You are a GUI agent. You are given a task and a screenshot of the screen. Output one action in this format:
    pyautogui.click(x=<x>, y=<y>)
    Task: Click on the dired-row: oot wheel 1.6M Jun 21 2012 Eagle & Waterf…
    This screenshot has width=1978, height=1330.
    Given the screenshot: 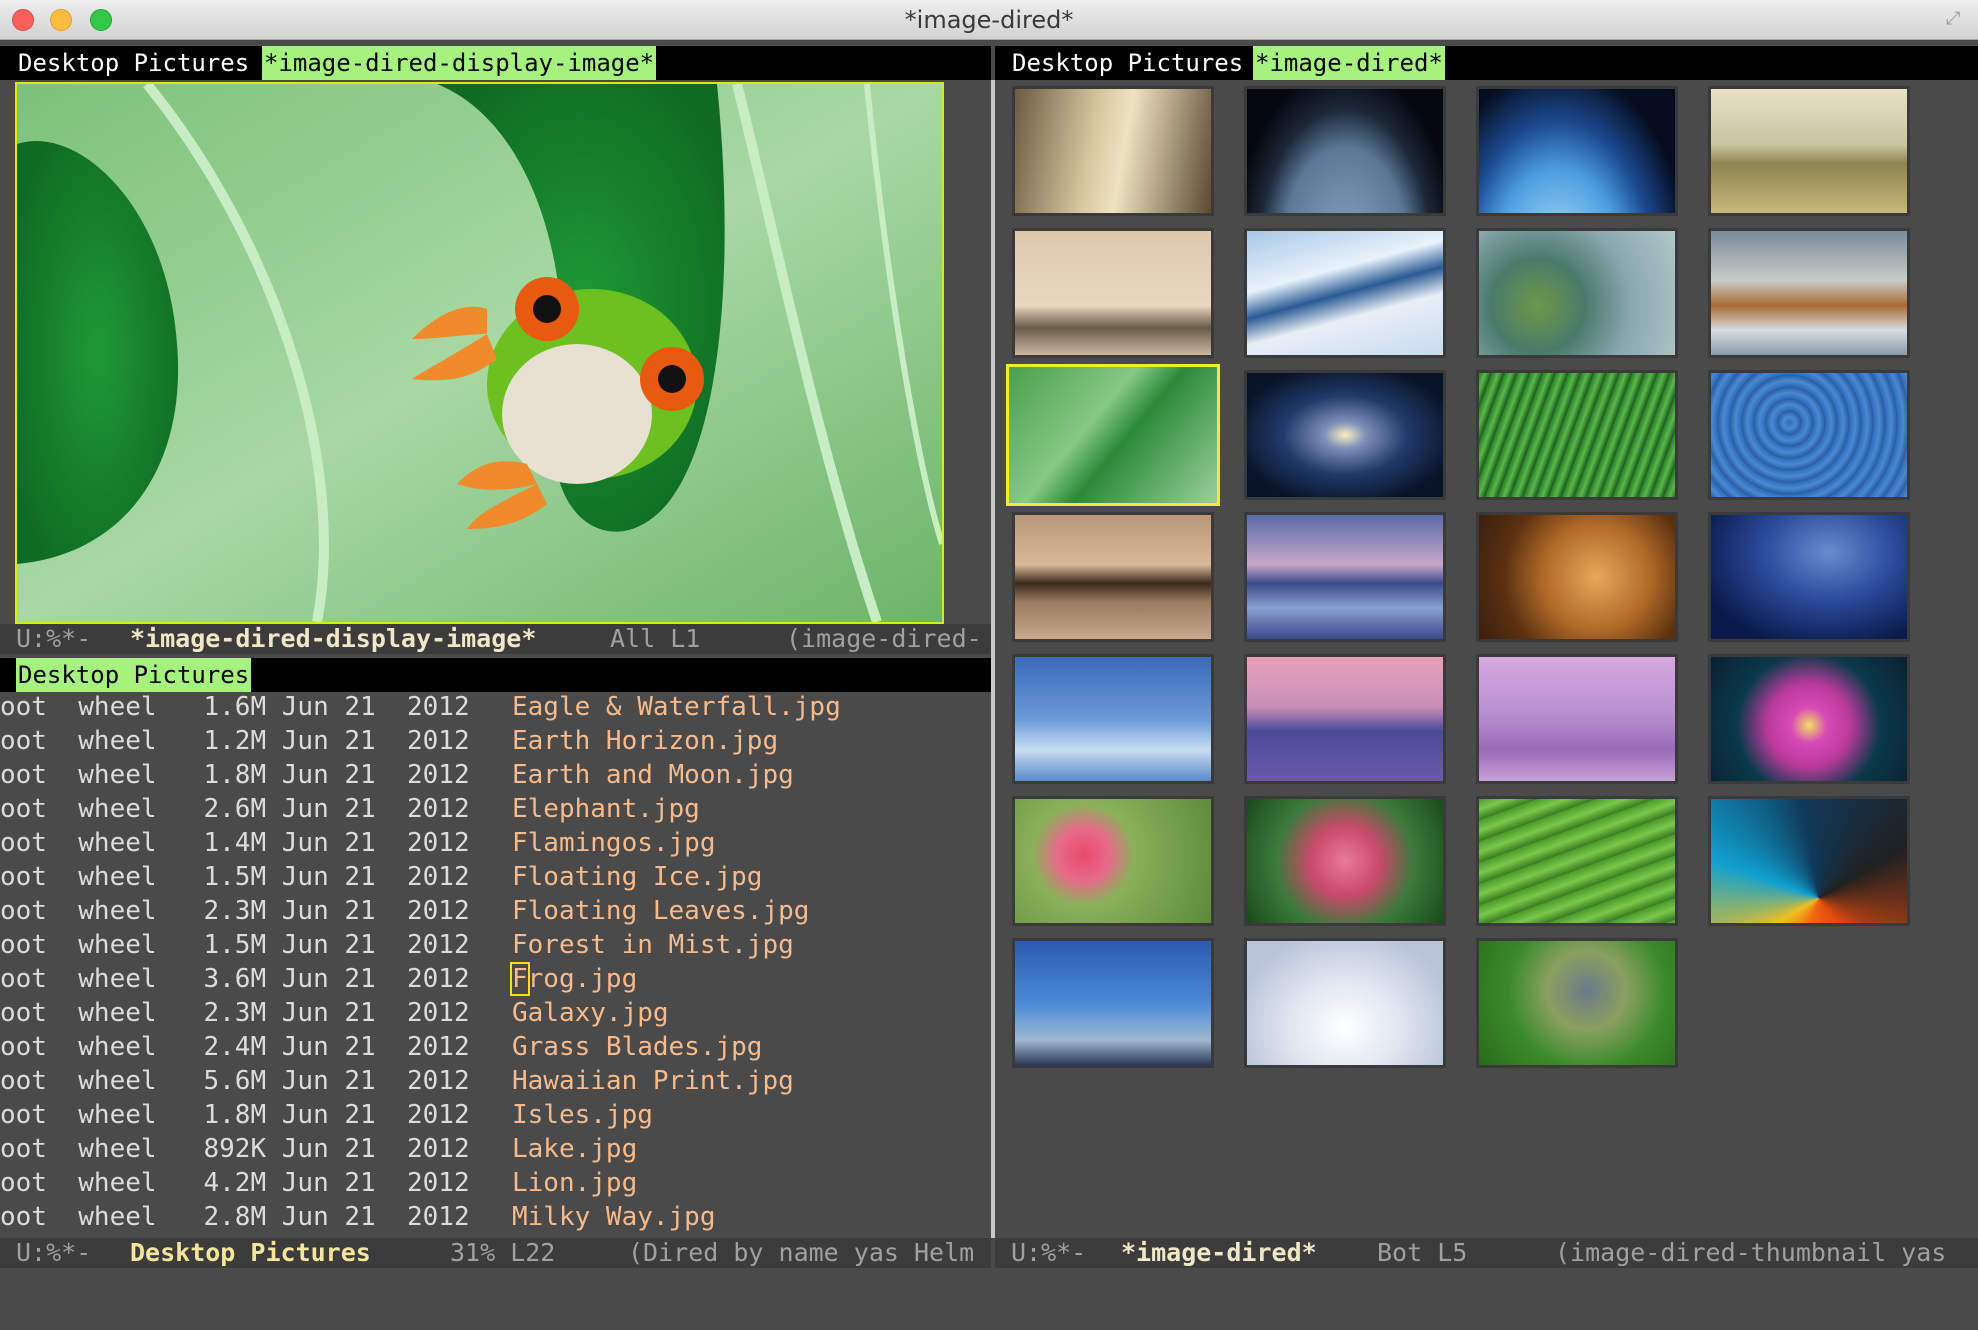 What is the action you would take?
    pyautogui.click(x=495, y=707)
    